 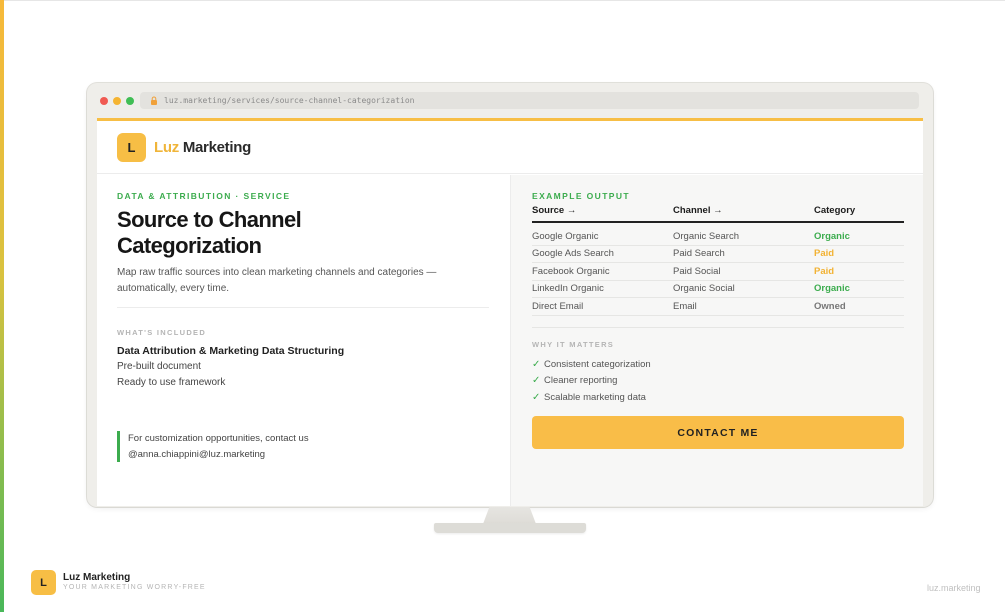 I want to click on footer-tagline: YOUR MARKETING WORRY-FREE, so click(x=134, y=587).